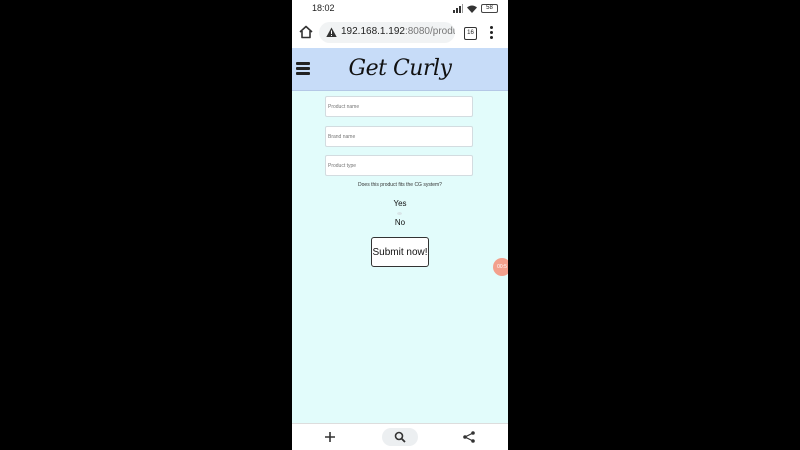 Image resolution: width=800 pixels, height=450 pixels. I want to click on url-host: 192.168.1.192, so click(373, 31).